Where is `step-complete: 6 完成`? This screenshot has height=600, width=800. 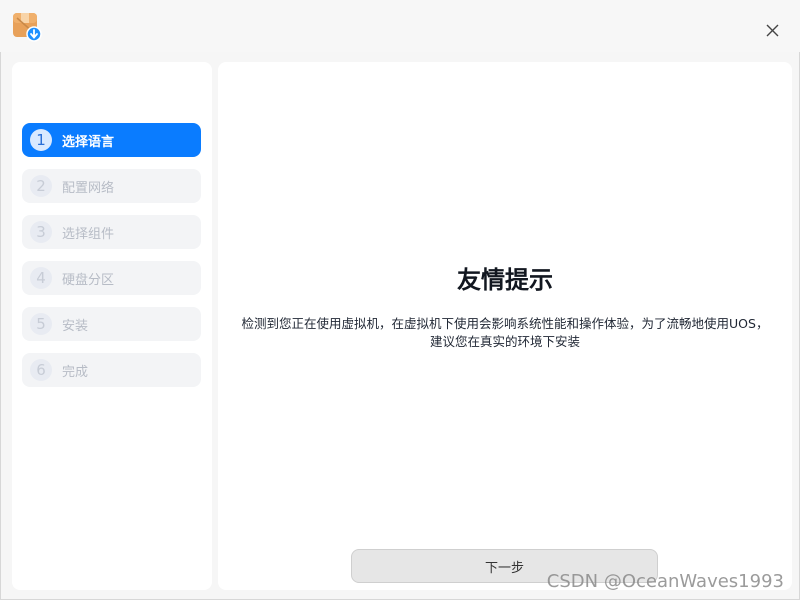
step-complete: 6 完成 is located at coordinates (111, 370).